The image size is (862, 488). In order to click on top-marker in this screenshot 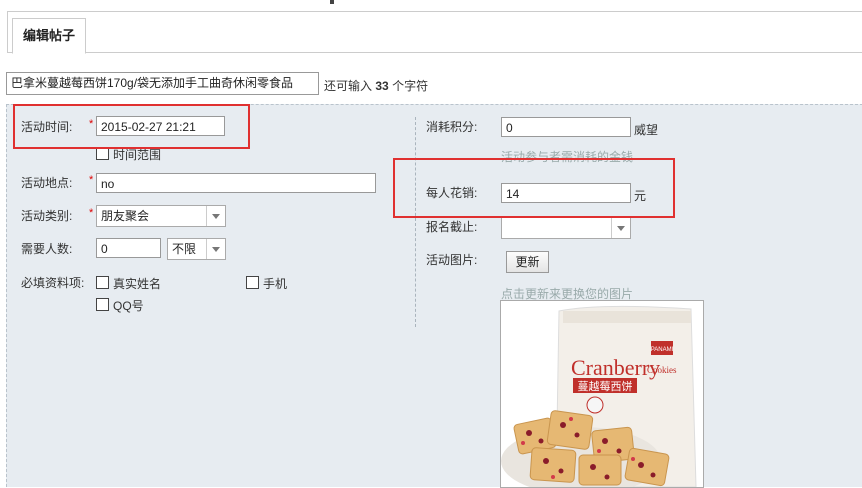, I will do `click(332, 2)`.